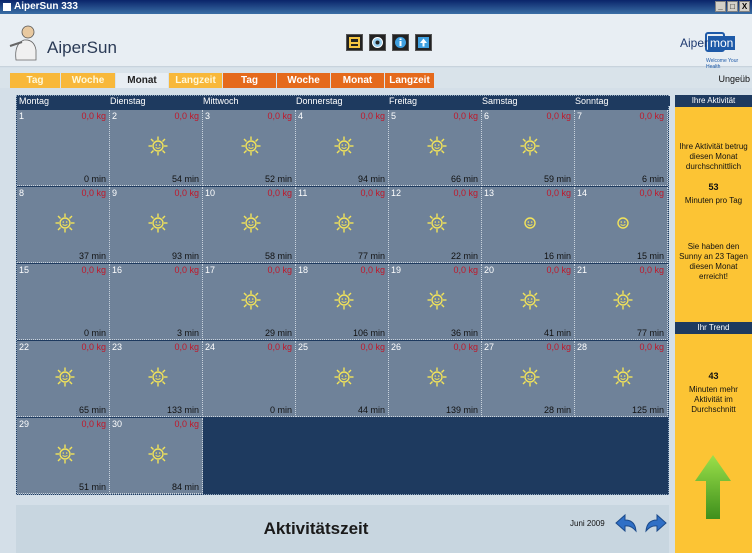 This screenshot has height=553, width=752. What do you see at coordinates (210, 270) in the screenshot?
I see `day-number: 17` at bounding box center [210, 270].